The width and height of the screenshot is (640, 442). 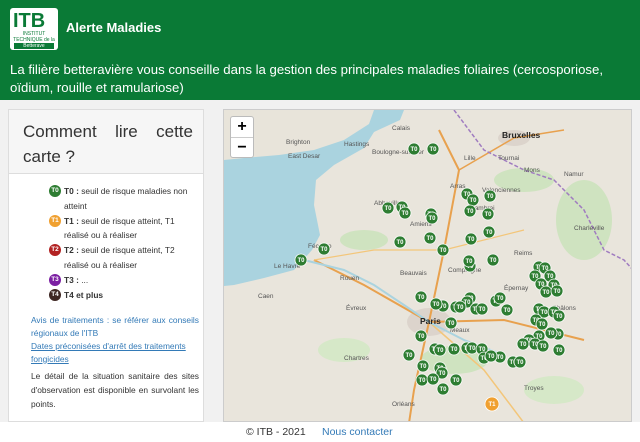 What do you see at coordinates (516, 287) in the screenshot?
I see `city-label: Épernay` at bounding box center [516, 287].